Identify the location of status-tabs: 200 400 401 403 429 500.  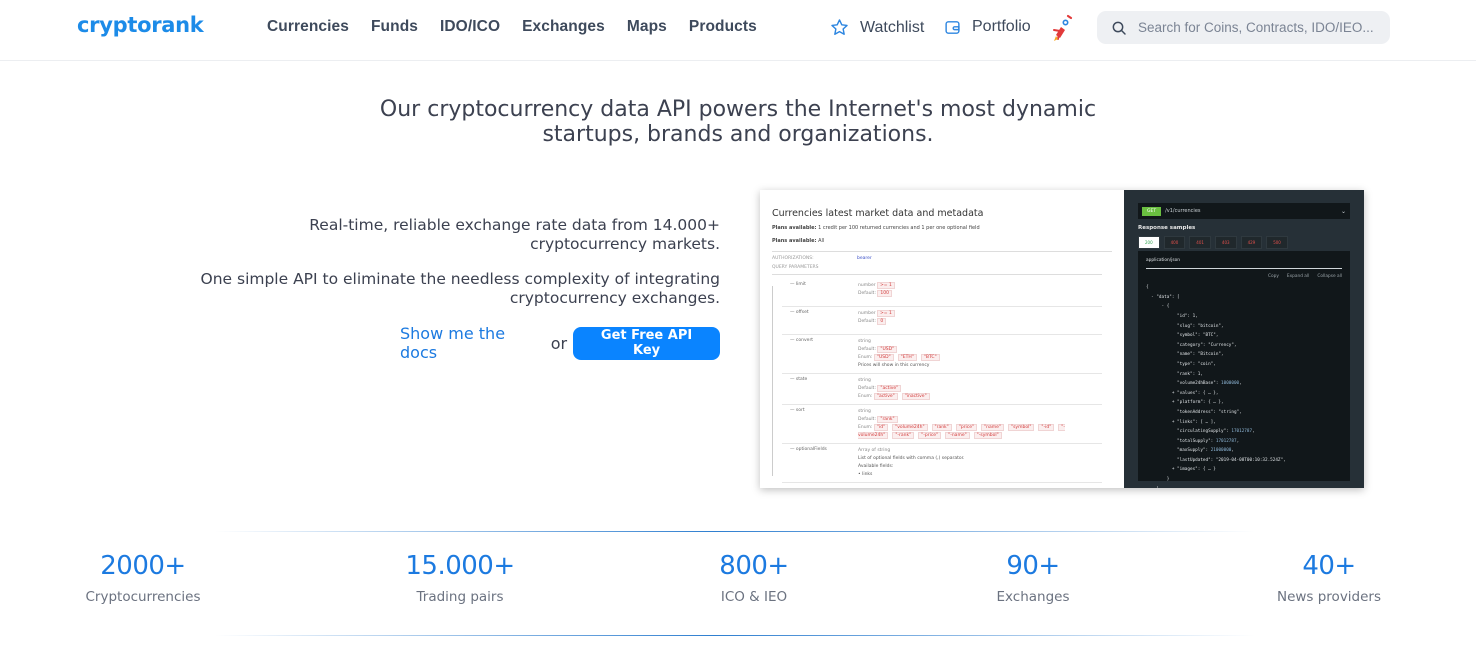
(1244, 242).